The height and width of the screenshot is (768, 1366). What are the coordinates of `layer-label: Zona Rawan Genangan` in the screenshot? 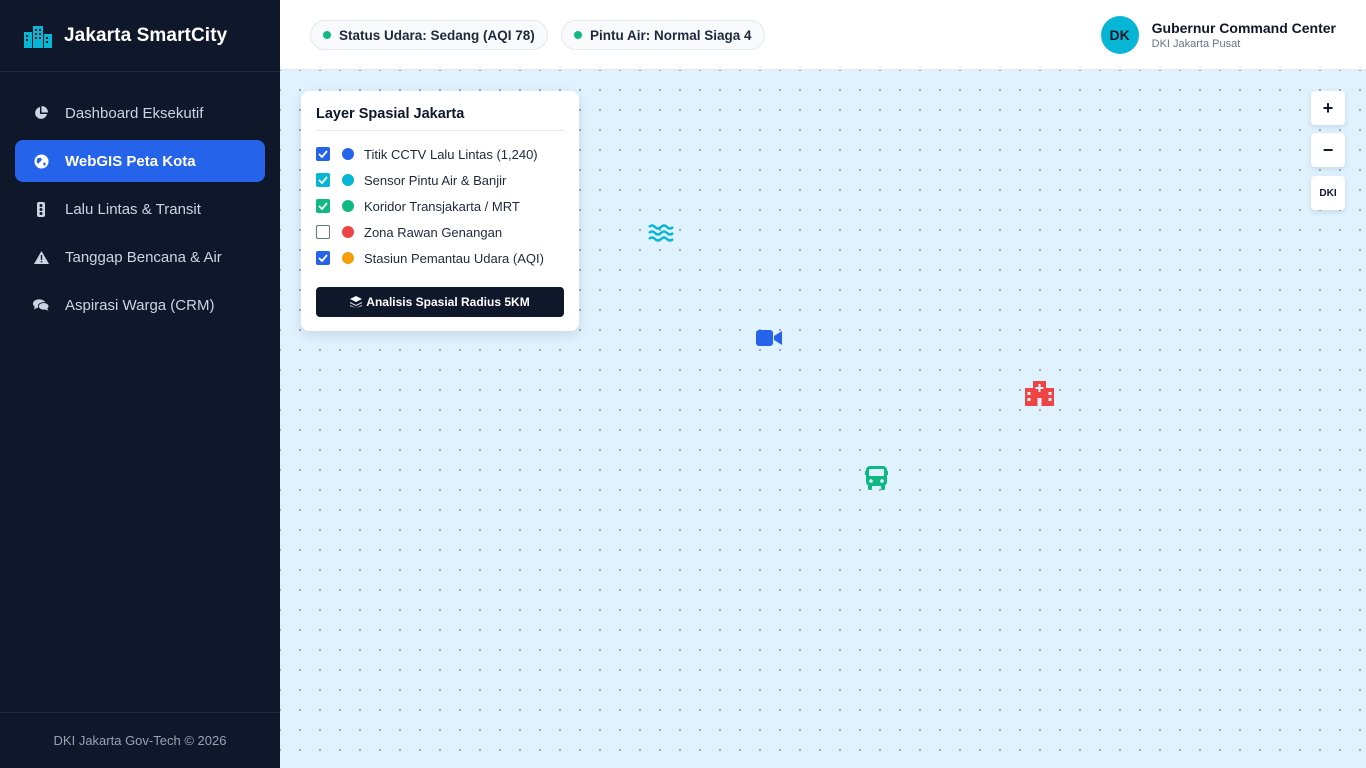 It's located at (433, 232).